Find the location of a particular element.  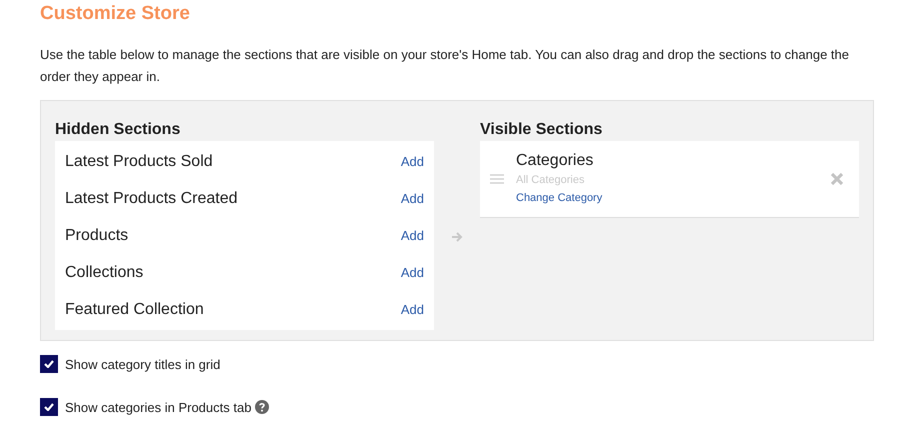

page-title: Customize Store is located at coordinates (115, 14).